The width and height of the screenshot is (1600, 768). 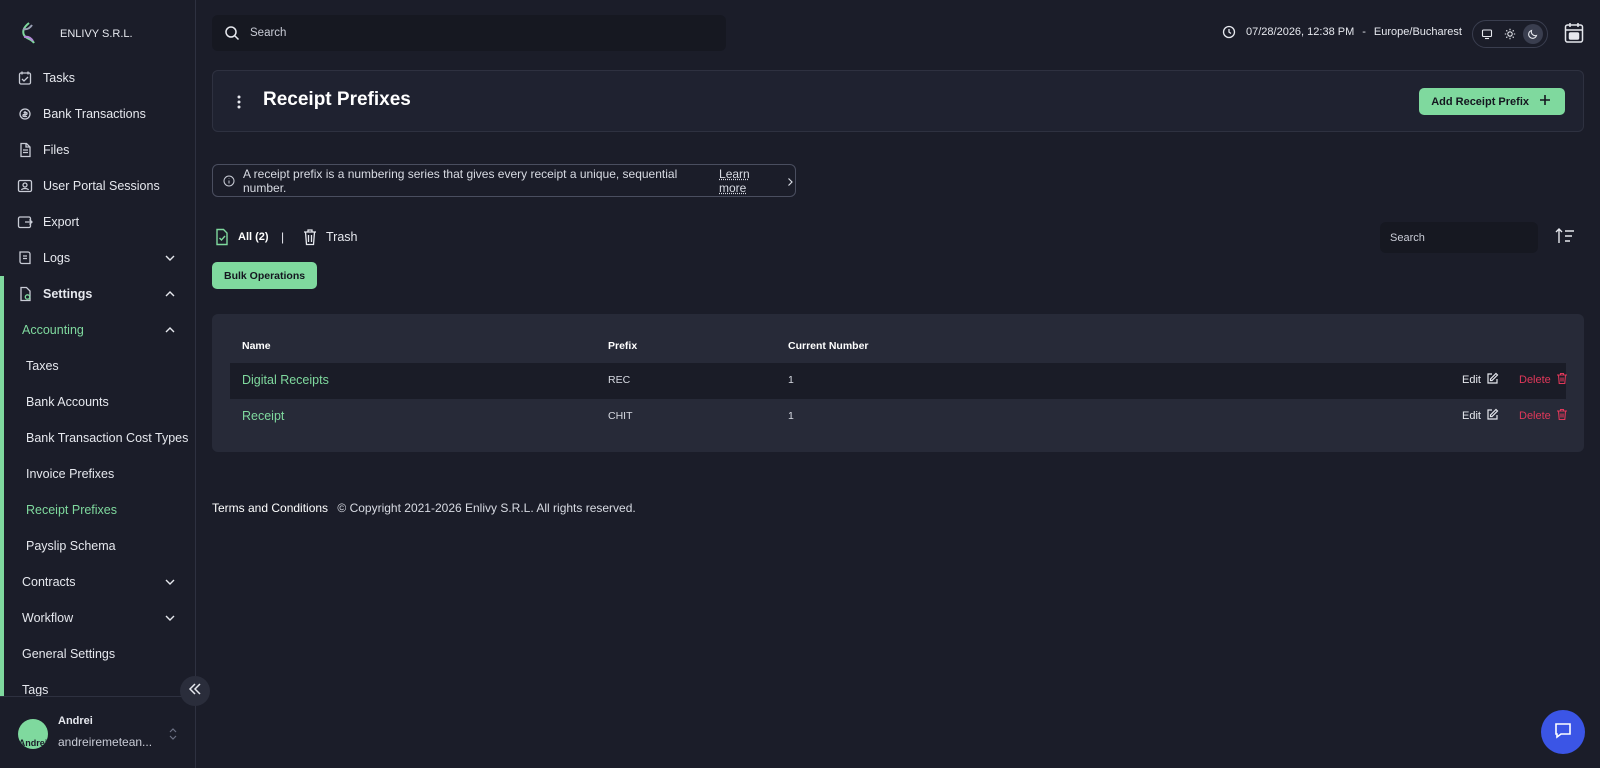 What do you see at coordinates (749, 181) in the screenshot?
I see `learn-more-link: Learn more` at bounding box center [749, 181].